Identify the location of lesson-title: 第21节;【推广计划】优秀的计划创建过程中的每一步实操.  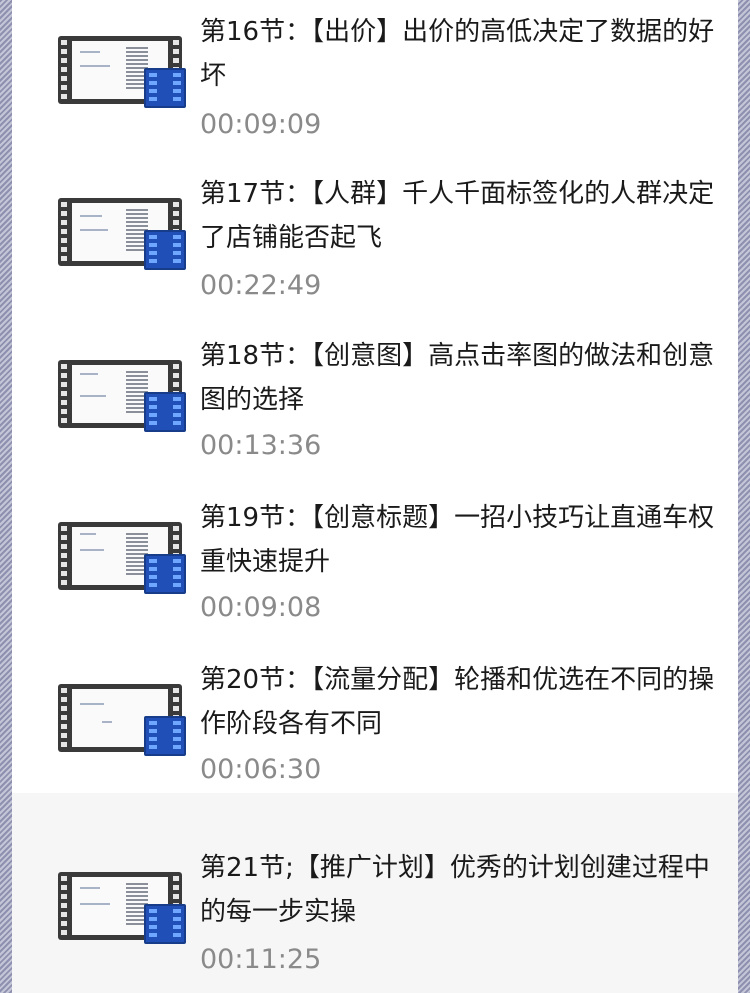
(460, 890).